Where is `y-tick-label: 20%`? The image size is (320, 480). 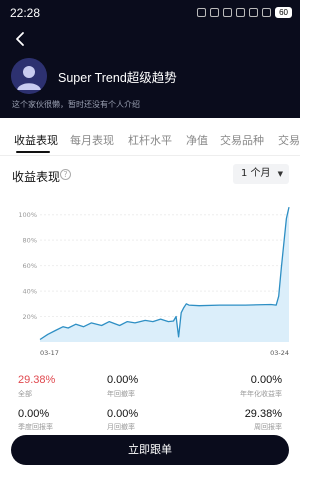 y-tick-label: 20% is located at coordinates (30, 317).